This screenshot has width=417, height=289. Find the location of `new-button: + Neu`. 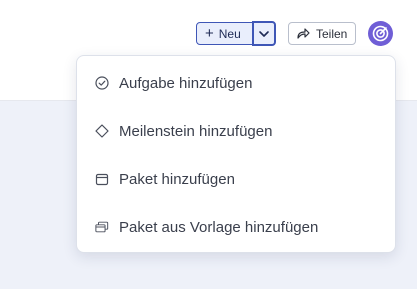

new-button: + Neu is located at coordinates (224, 33).